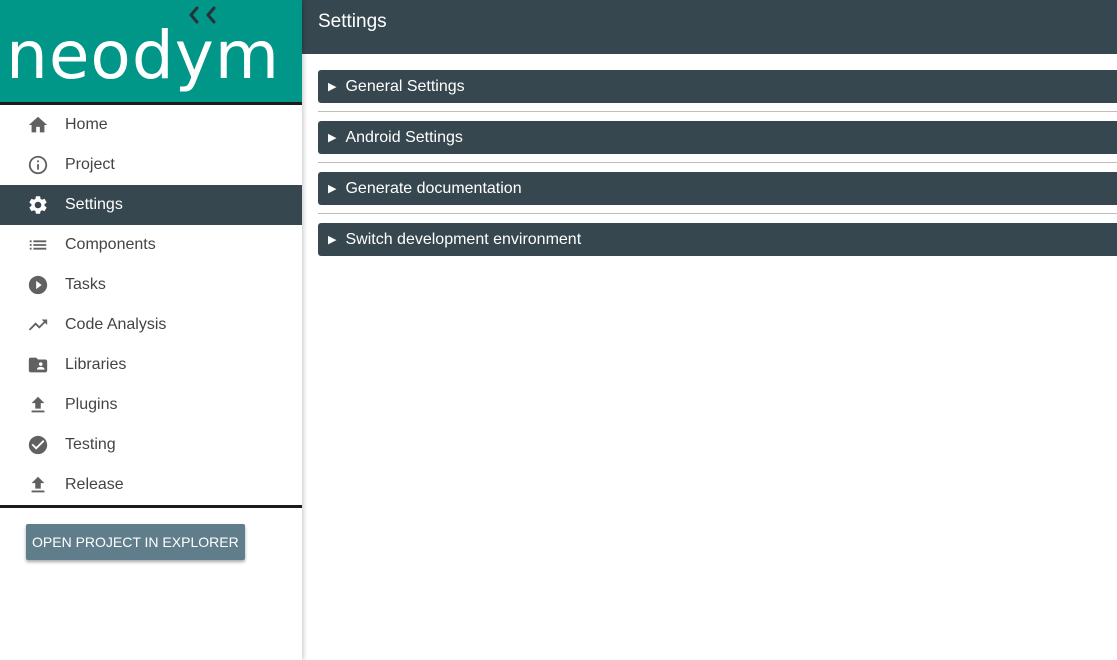 Image resolution: width=1117 pixels, height=660 pixels. What do you see at coordinates (38, 245) in the screenshot?
I see `list-icon` at bounding box center [38, 245].